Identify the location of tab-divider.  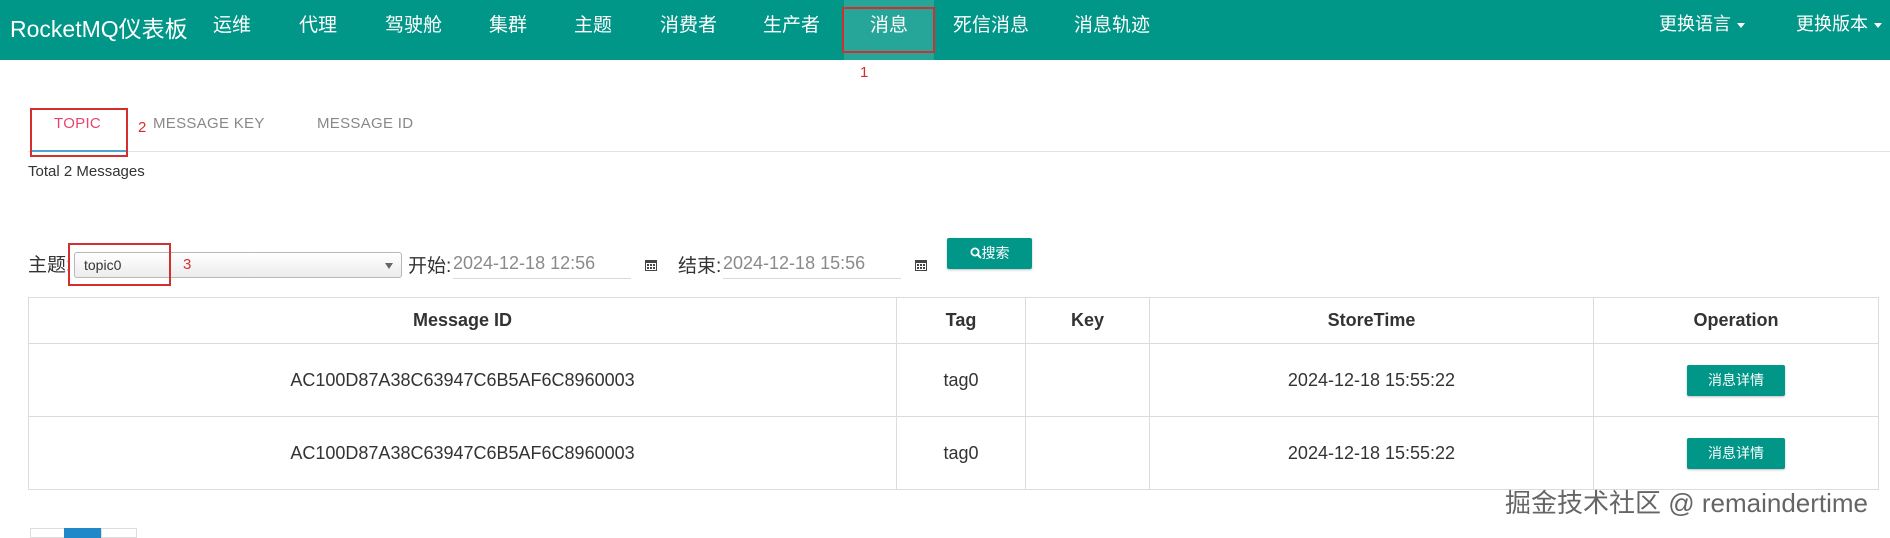
(959, 151).